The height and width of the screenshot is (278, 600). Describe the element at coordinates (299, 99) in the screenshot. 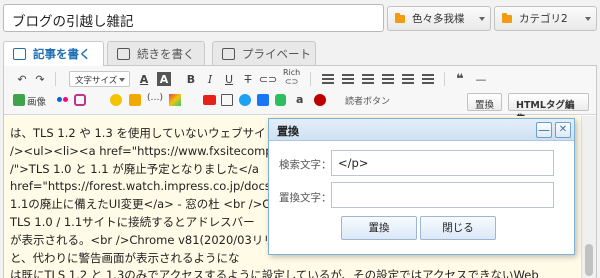

I see `amazon-icon: a` at that location.